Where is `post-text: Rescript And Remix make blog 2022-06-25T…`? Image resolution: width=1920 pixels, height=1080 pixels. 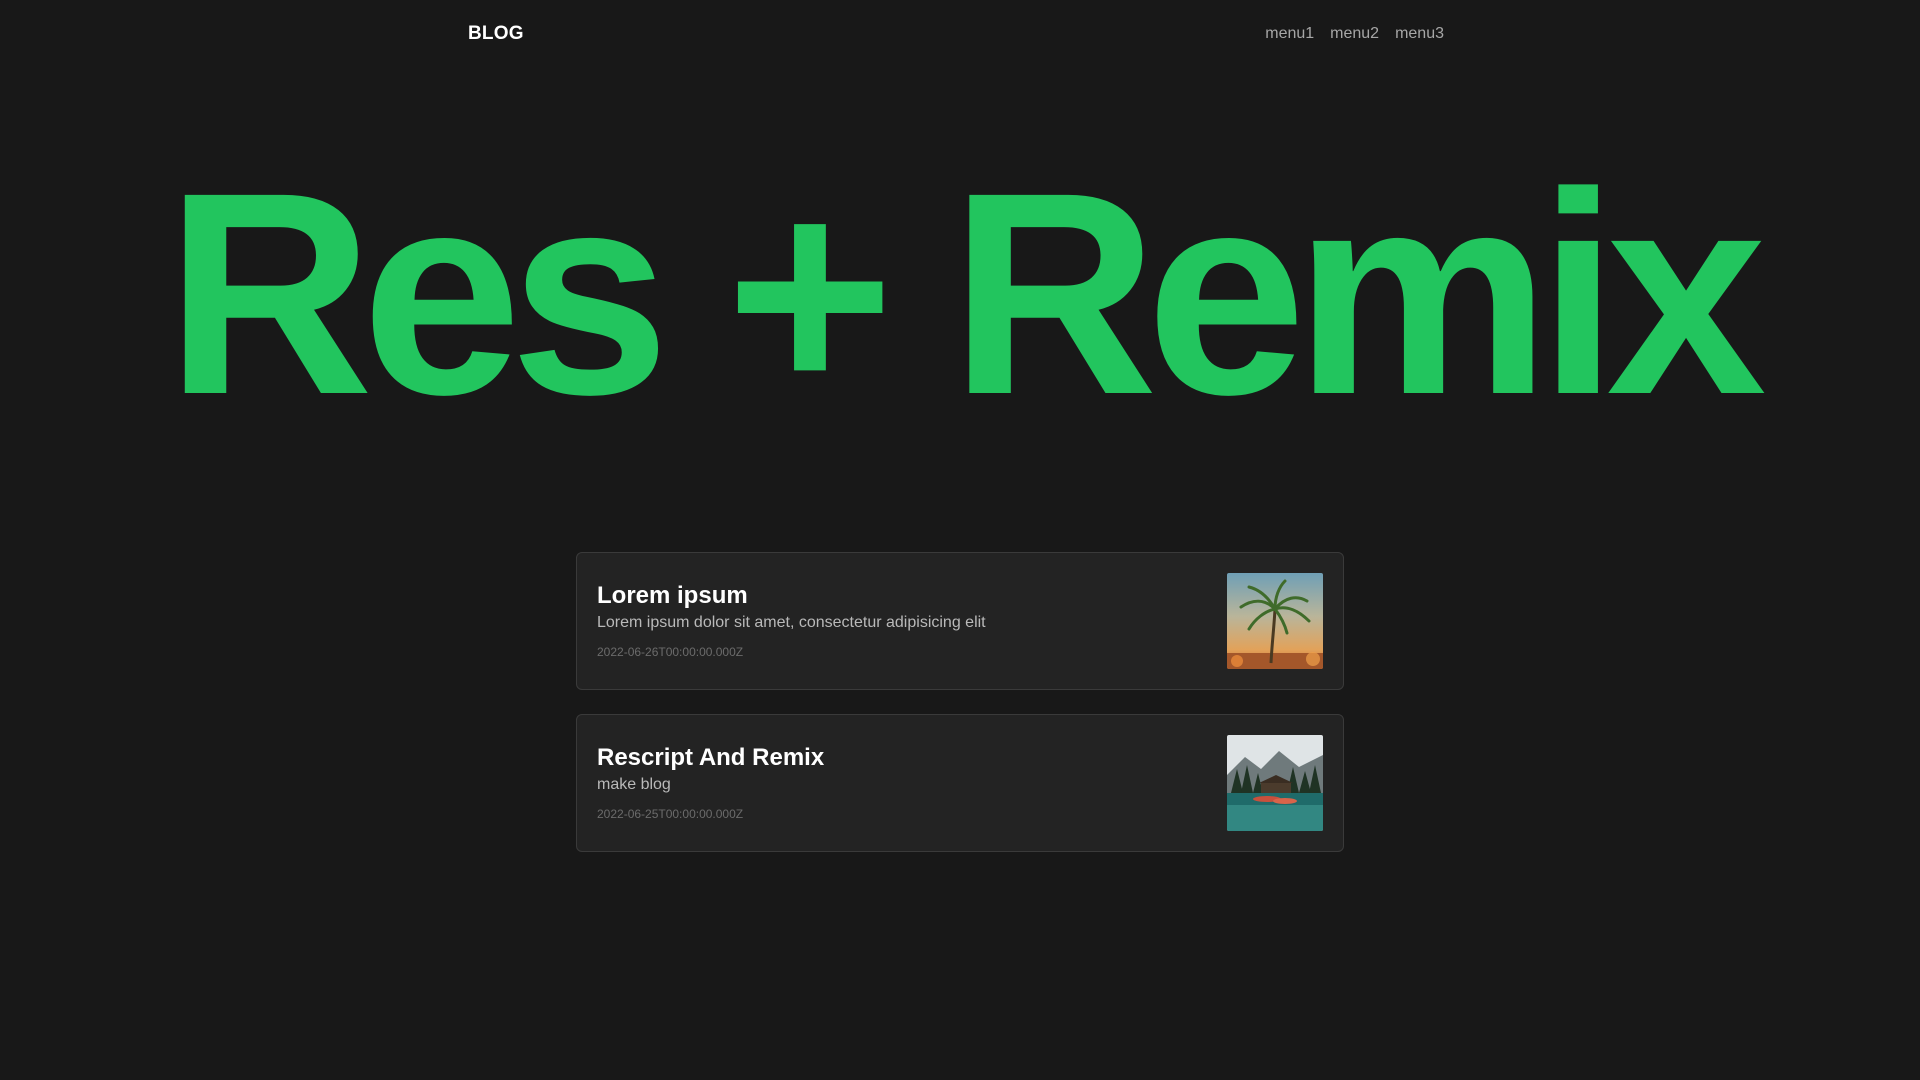 post-text: Rescript And Remix make blog 2022-06-25T… is located at coordinates (897, 782).